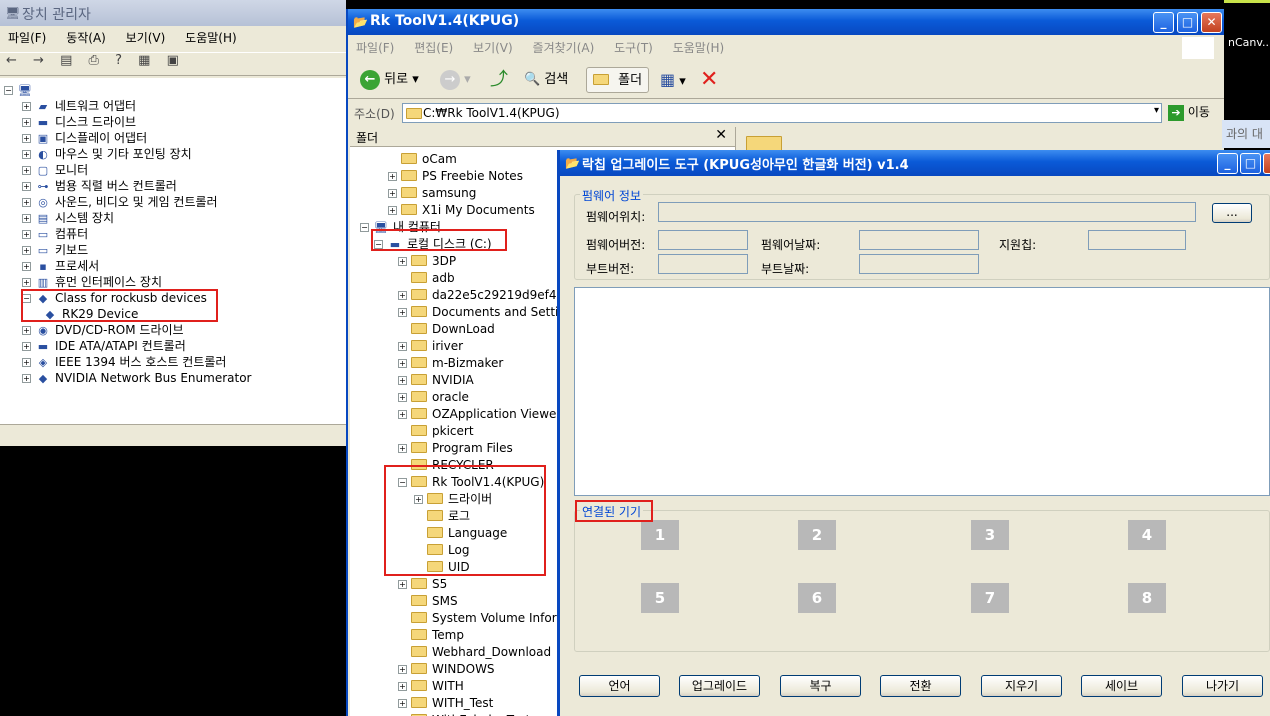 This screenshot has height=716, width=1270. What do you see at coordinates (422, 159) in the screenshot?
I see `folder-tree-item: +oCam` at bounding box center [422, 159].